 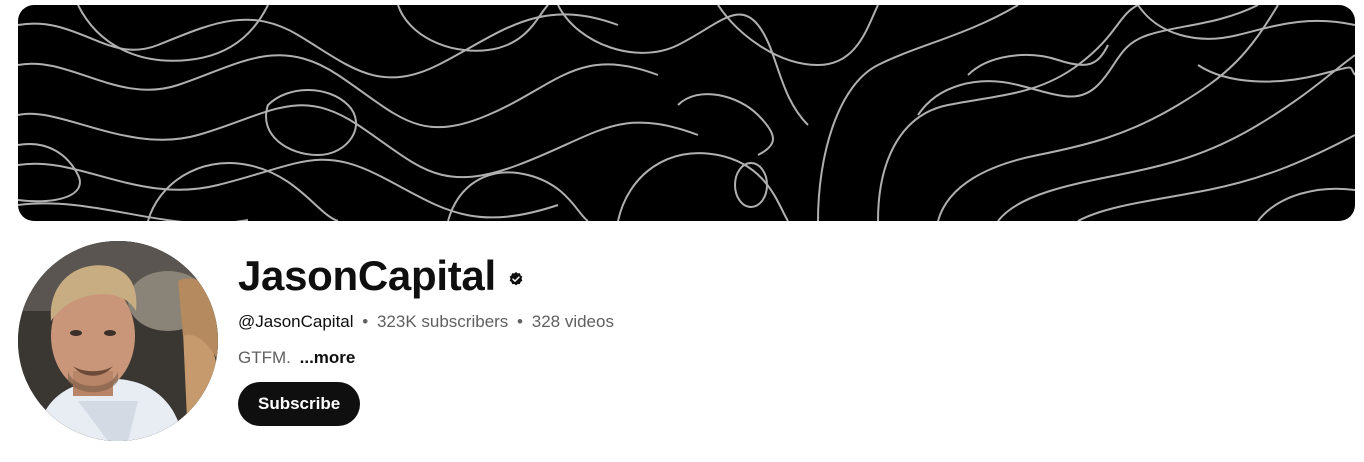 I want to click on video-count: 328 videos, so click(x=572, y=321).